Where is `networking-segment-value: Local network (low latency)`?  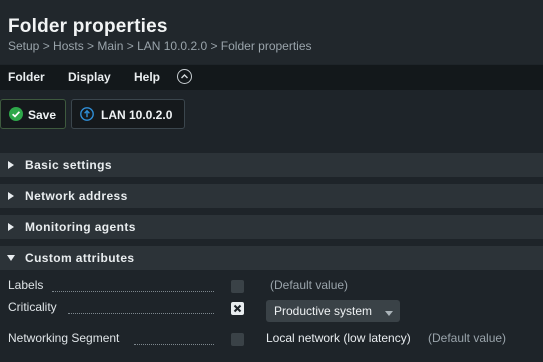
networking-segment-value: Local network (low latency) is located at coordinates (338, 338).